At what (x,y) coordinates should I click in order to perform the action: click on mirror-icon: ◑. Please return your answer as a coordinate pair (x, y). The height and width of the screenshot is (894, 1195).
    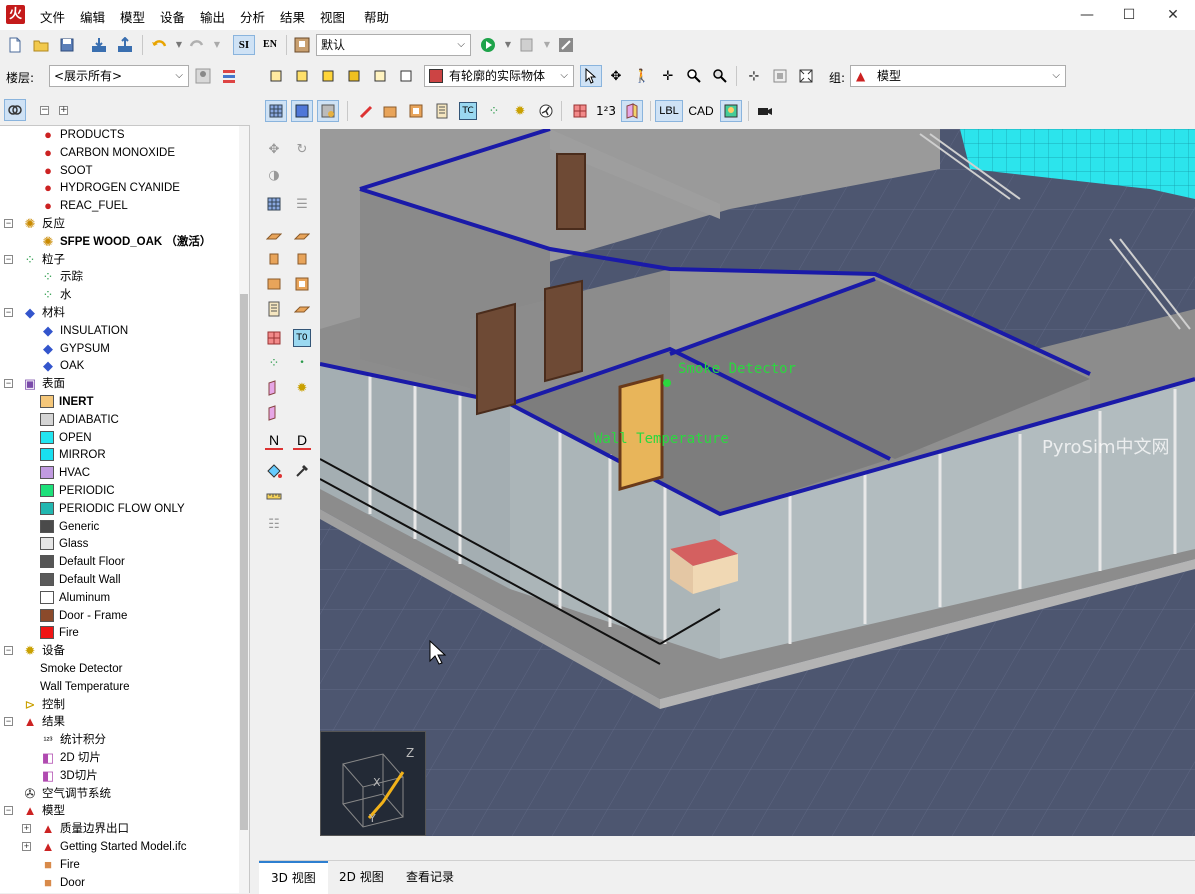
    Looking at the image, I should click on (274, 175).